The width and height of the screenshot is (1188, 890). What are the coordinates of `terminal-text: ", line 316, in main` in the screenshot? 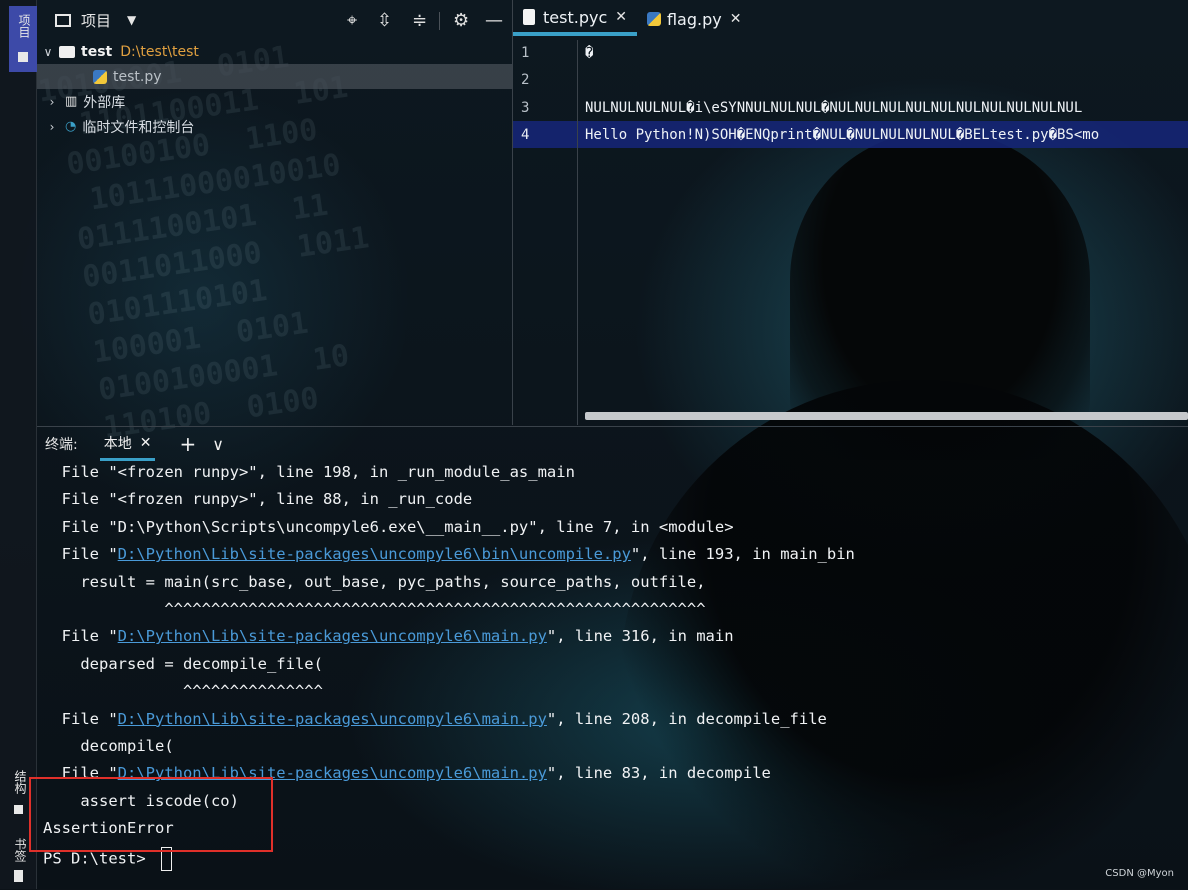 It's located at (640, 636).